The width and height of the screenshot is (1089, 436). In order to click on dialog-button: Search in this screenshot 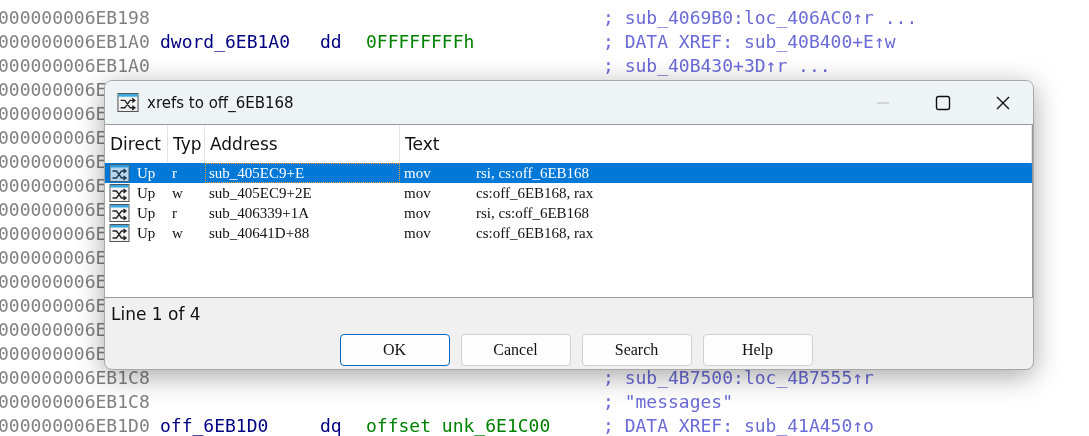, I will do `click(636, 350)`.